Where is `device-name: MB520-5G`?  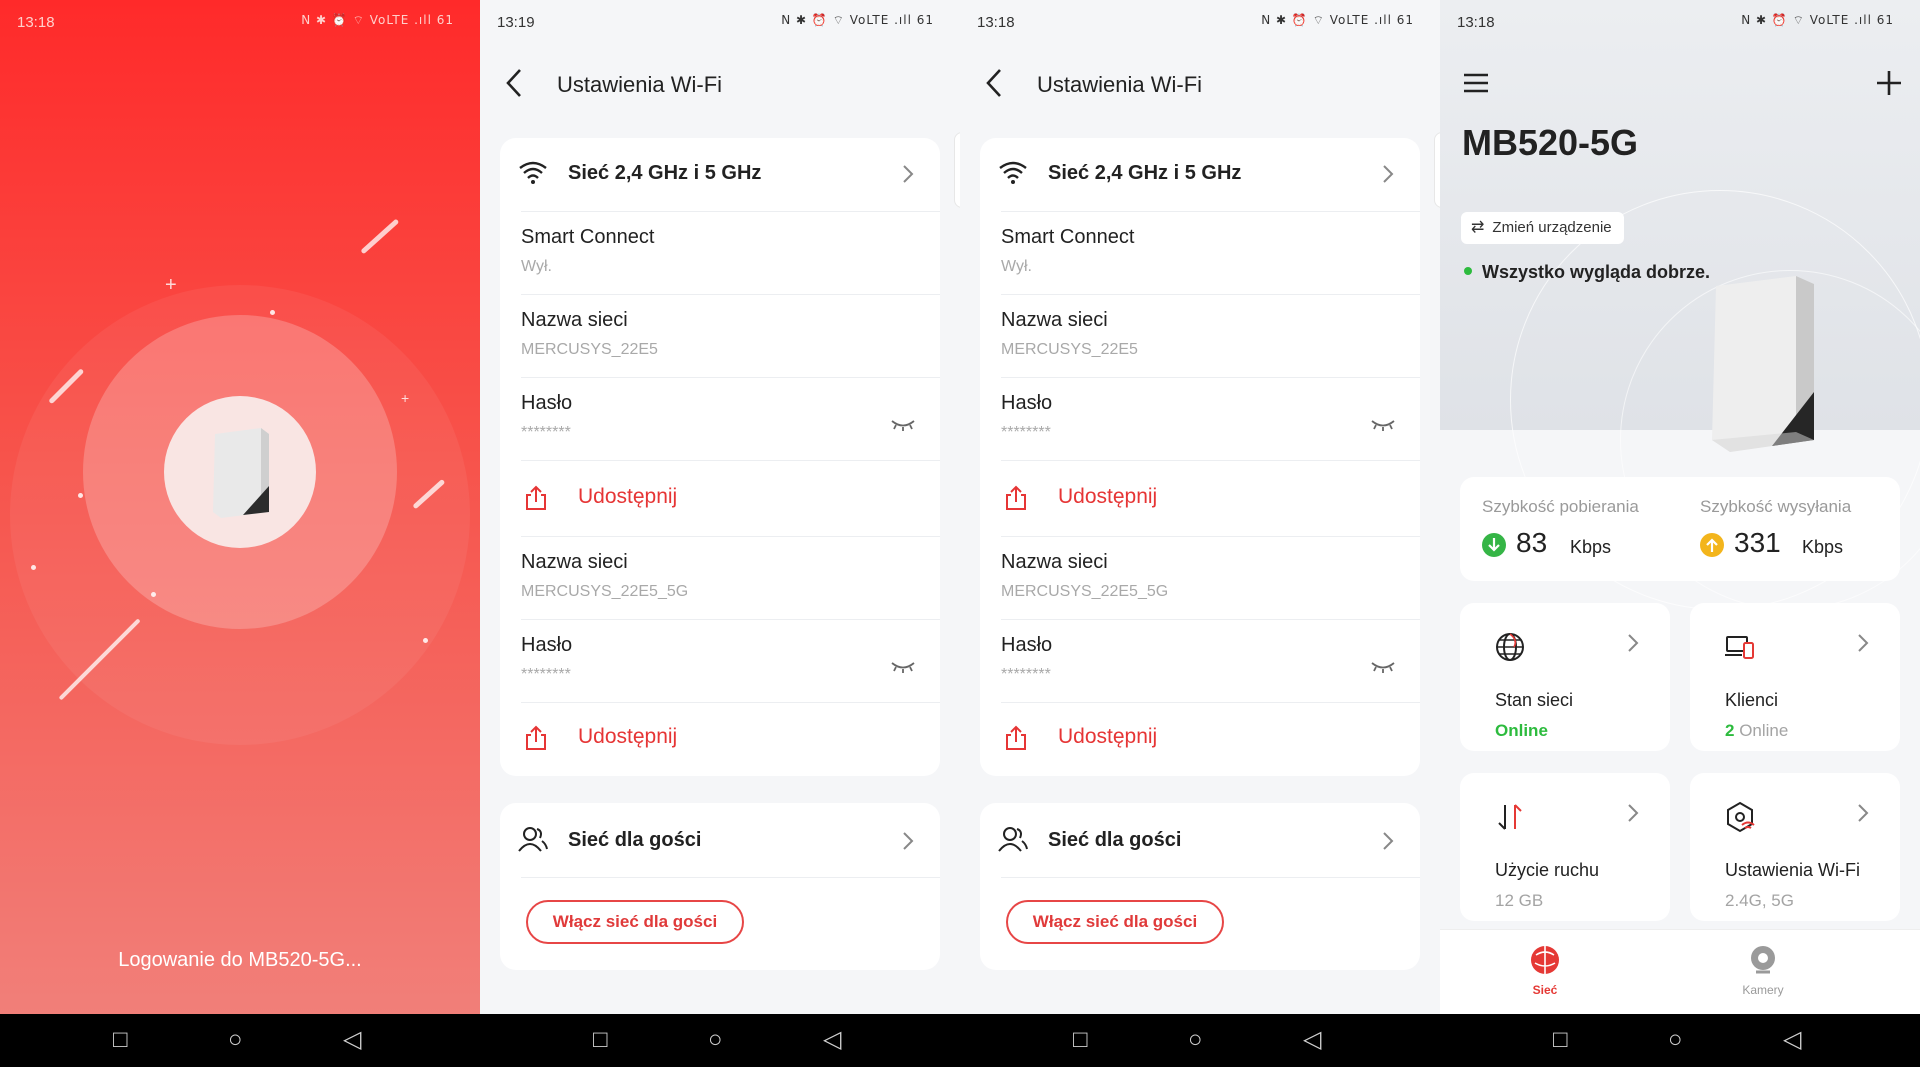 device-name: MB520-5G is located at coordinates (1550, 142).